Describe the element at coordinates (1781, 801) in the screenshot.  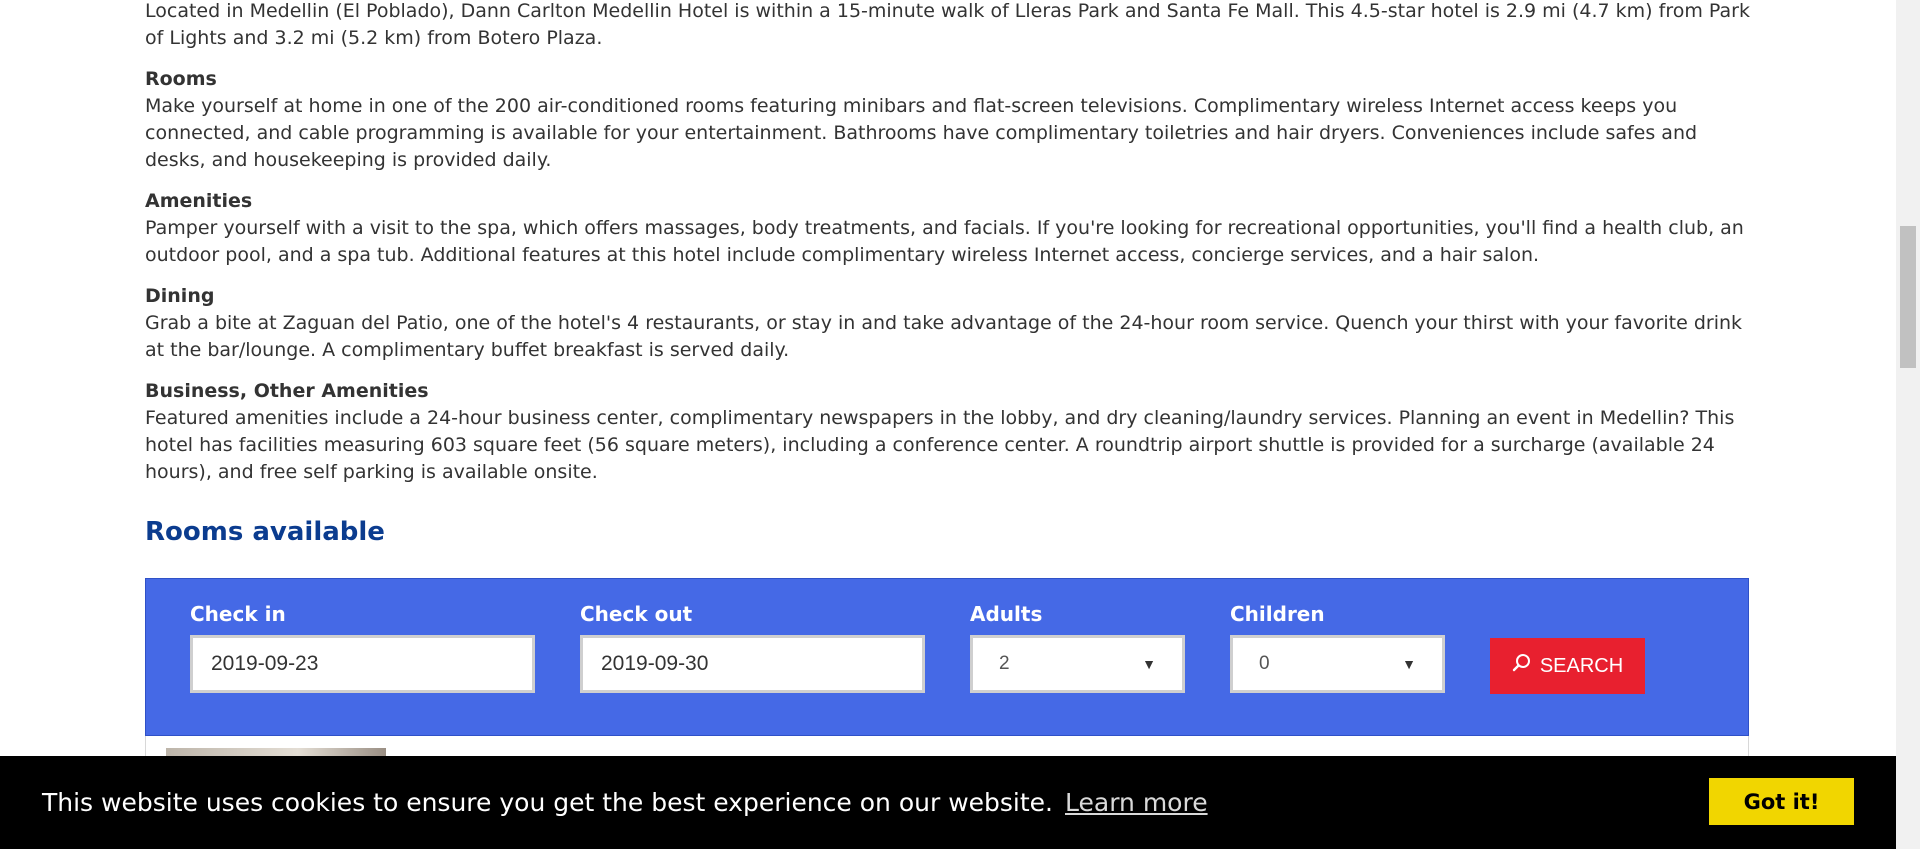
I see `cookie-accept-button: Got it!` at that location.